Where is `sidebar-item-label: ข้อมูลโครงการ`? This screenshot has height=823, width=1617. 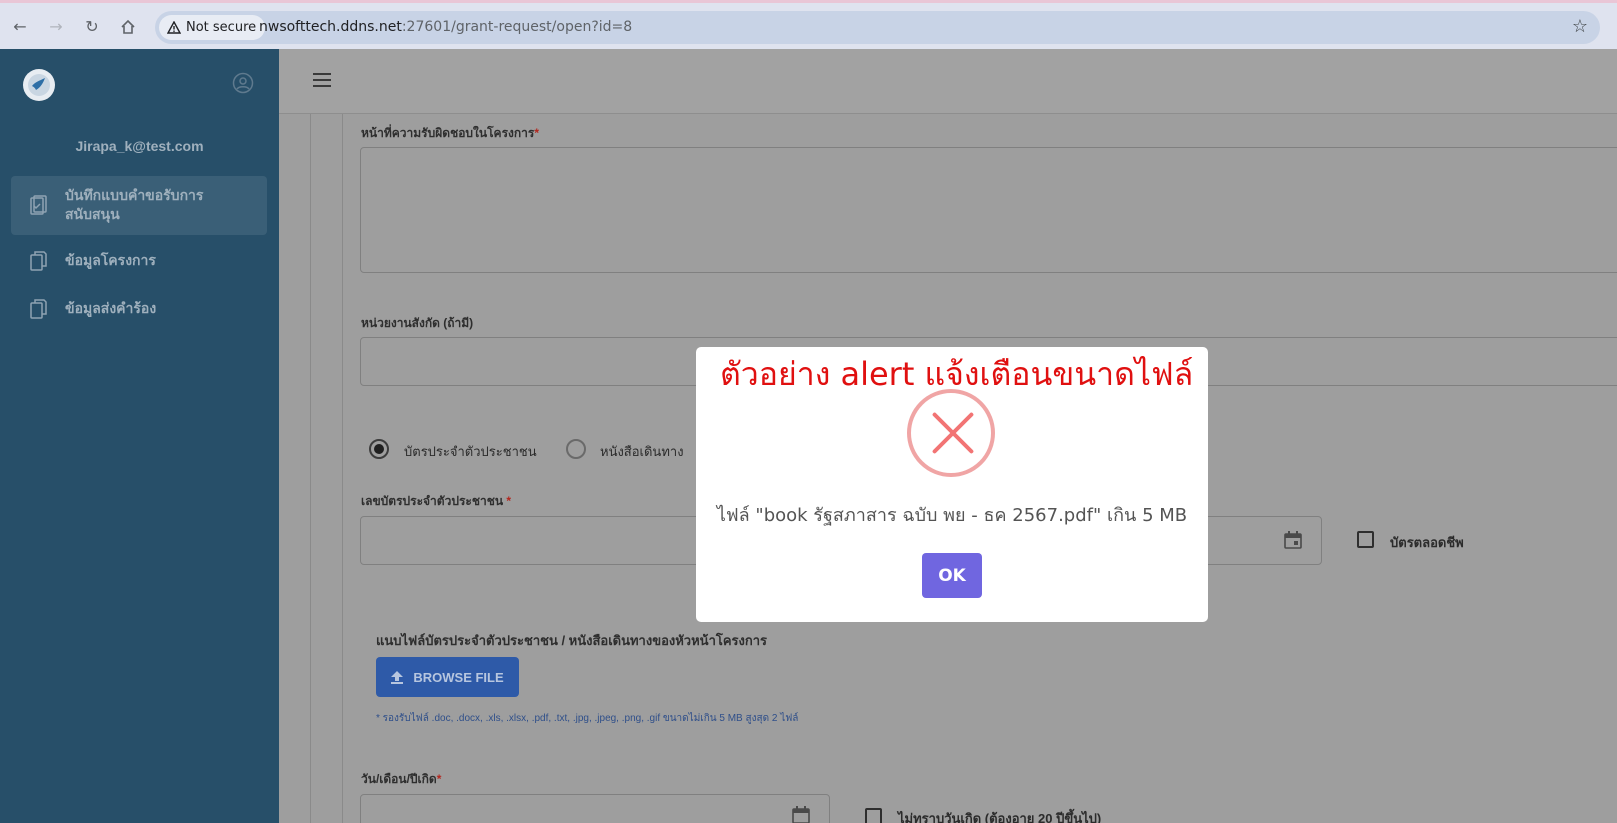 sidebar-item-label: ข้อมูลโครงการ is located at coordinates (110, 260).